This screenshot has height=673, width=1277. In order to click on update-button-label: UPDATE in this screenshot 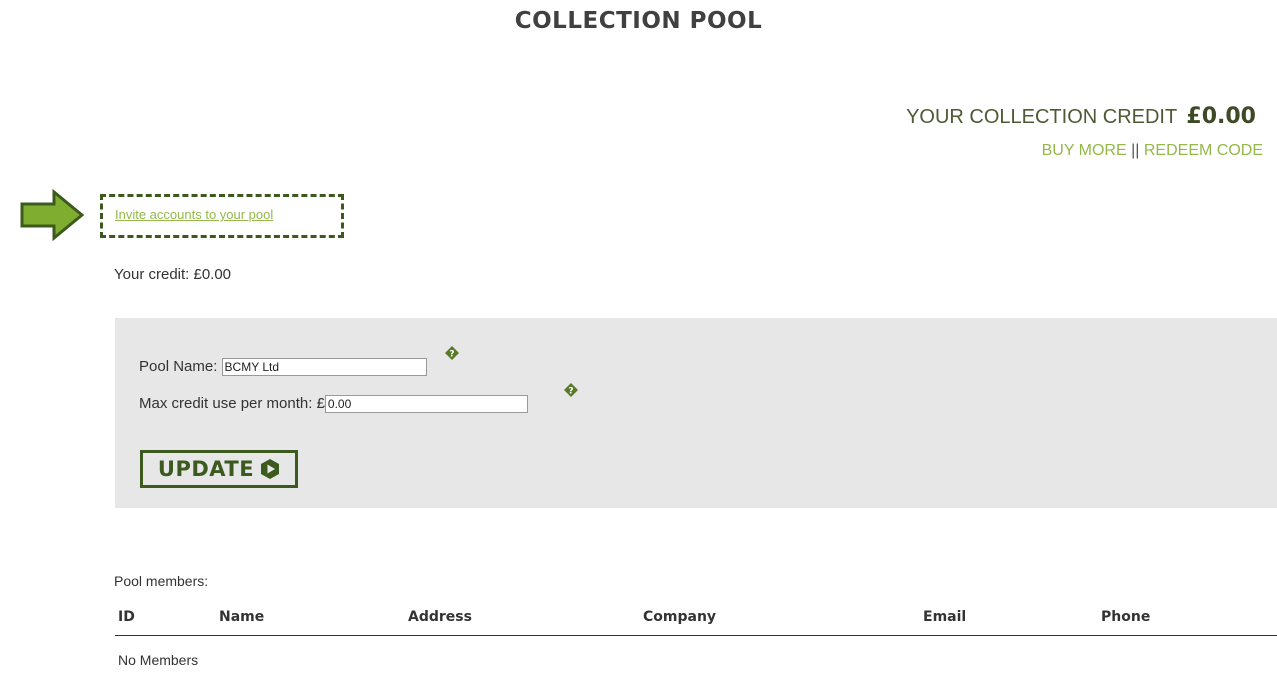, I will do `click(206, 469)`.